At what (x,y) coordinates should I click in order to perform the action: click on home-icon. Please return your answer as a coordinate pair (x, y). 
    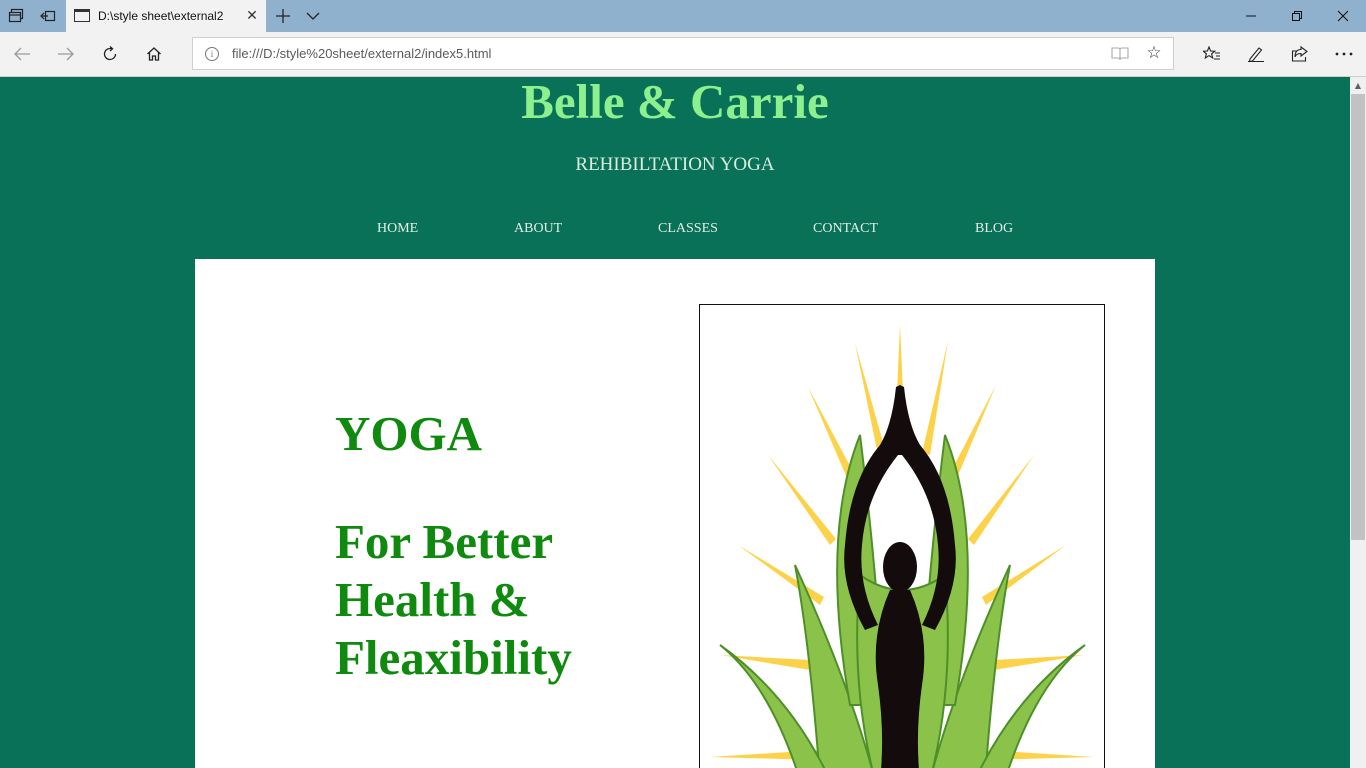
    Looking at the image, I should click on (154, 54).